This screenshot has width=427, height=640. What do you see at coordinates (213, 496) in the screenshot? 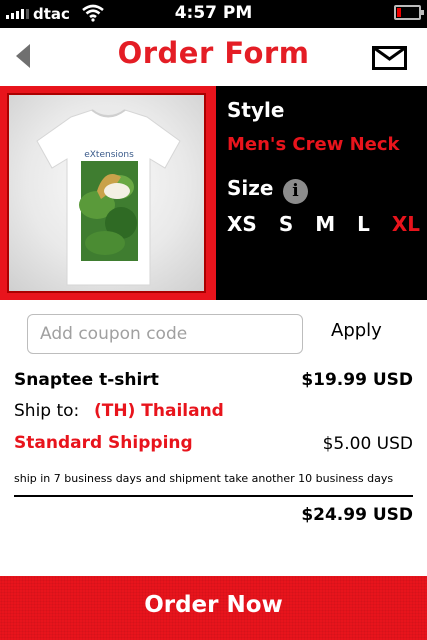
I see `summary-divider` at bounding box center [213, 496].